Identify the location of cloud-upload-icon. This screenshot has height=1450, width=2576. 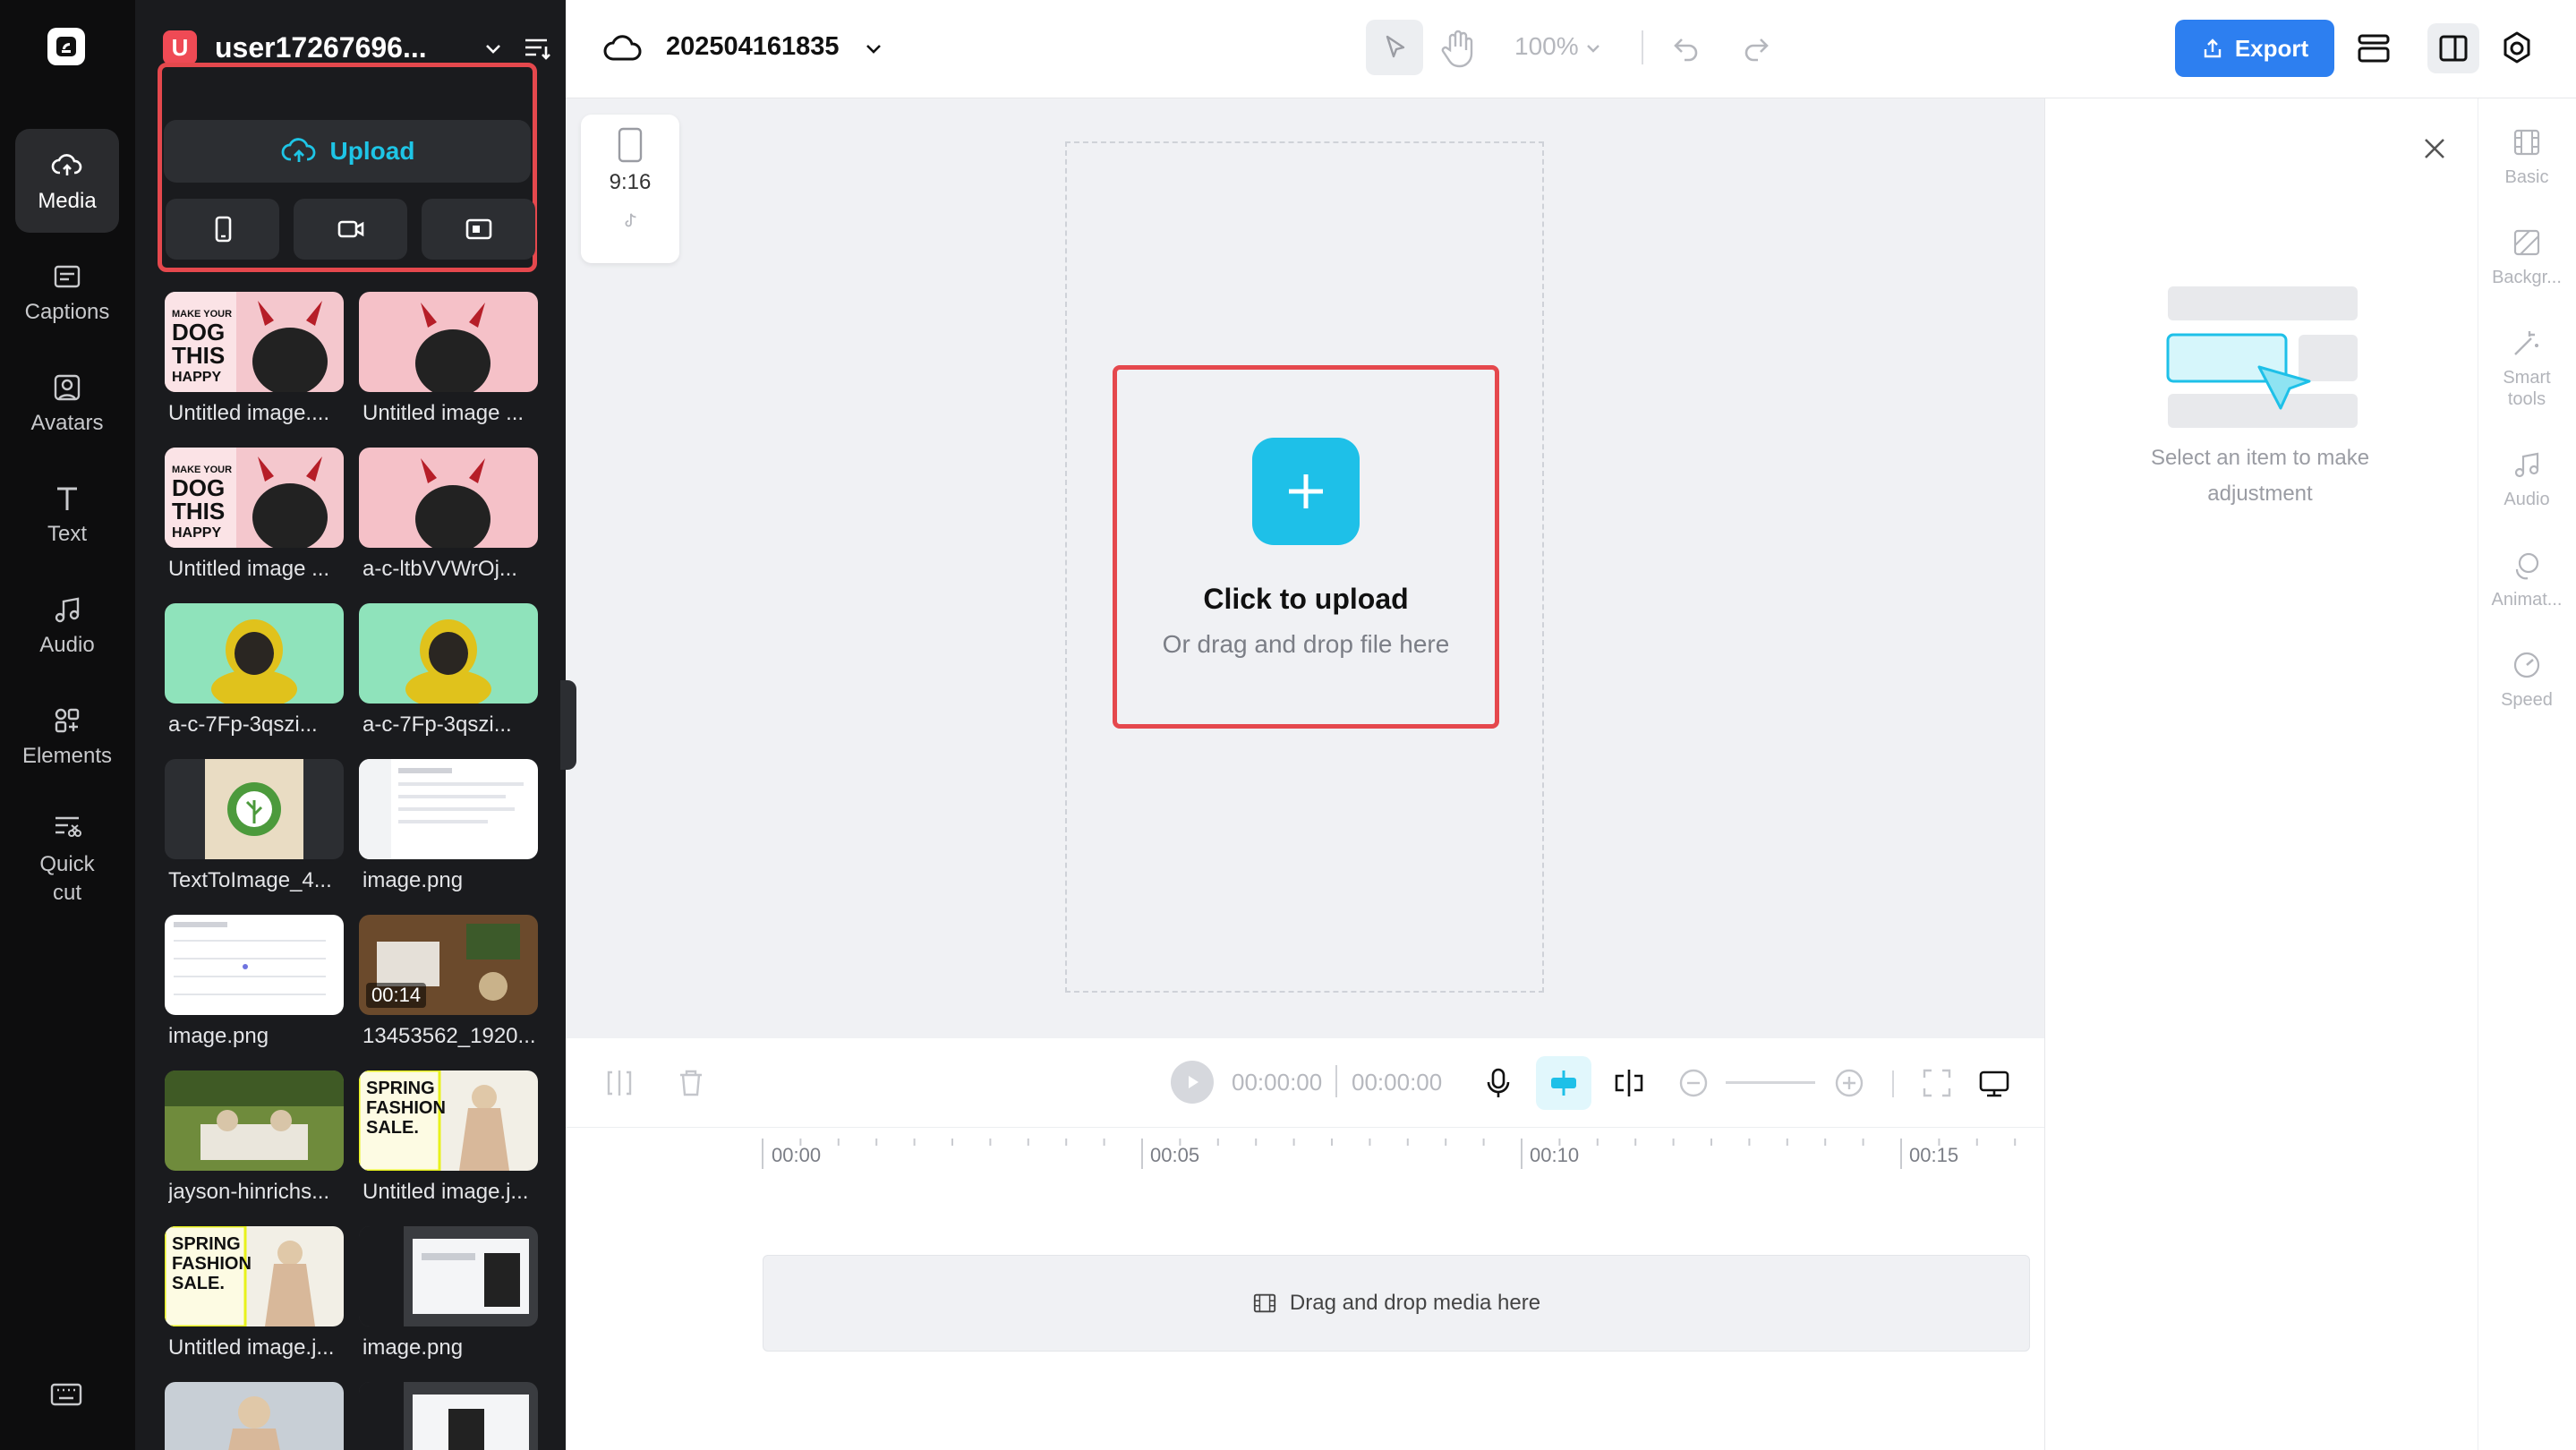
(66, 164).